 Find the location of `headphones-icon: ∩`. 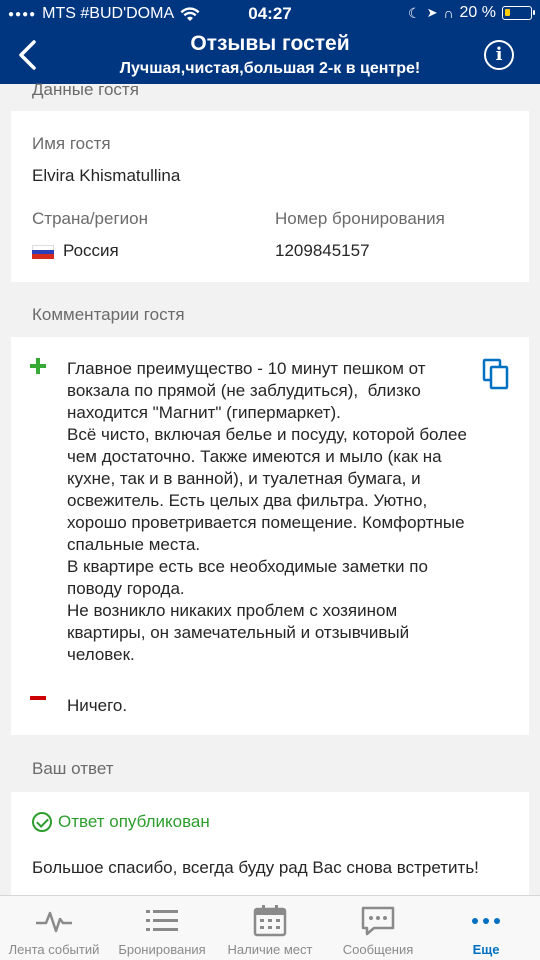

headphones-icon: ∩ is located at coordinates (448, 13).